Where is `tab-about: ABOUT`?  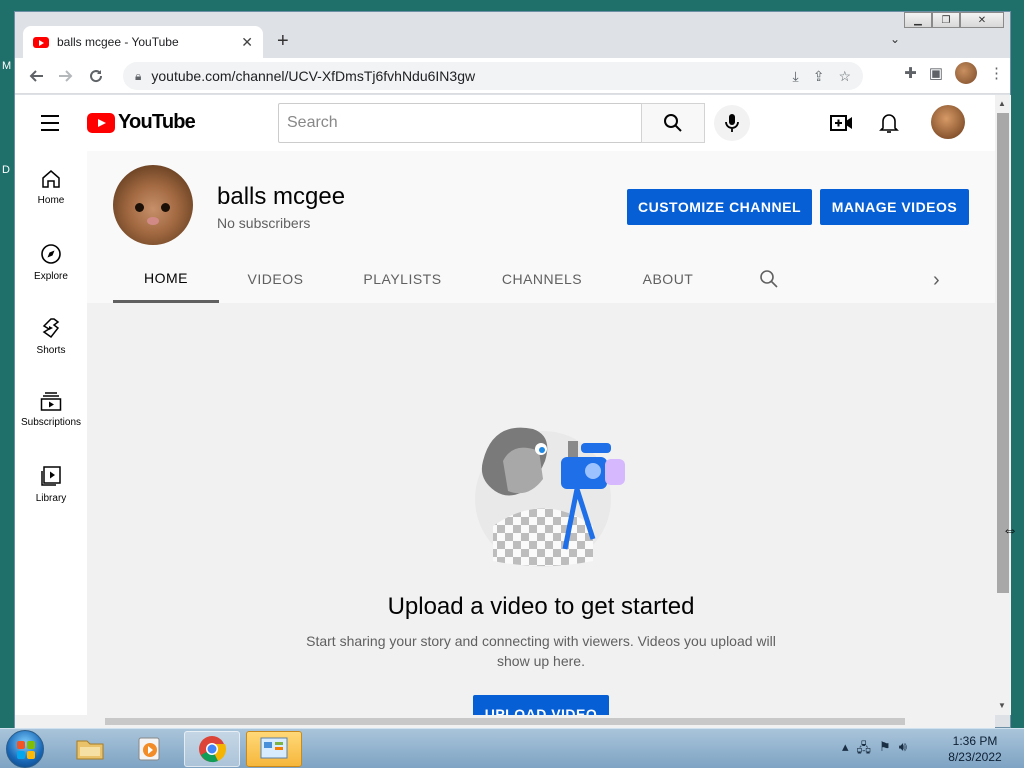
tab-about: ABOUT is located at coordinates (668, 279).